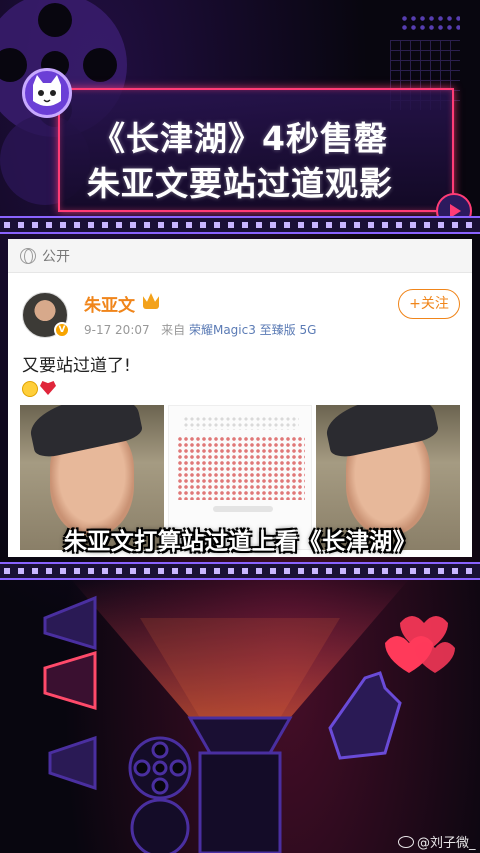  Describe the element at coordinates (76, 366) in the screenshot. I see `post-text: 又要站过道了!` at that location.